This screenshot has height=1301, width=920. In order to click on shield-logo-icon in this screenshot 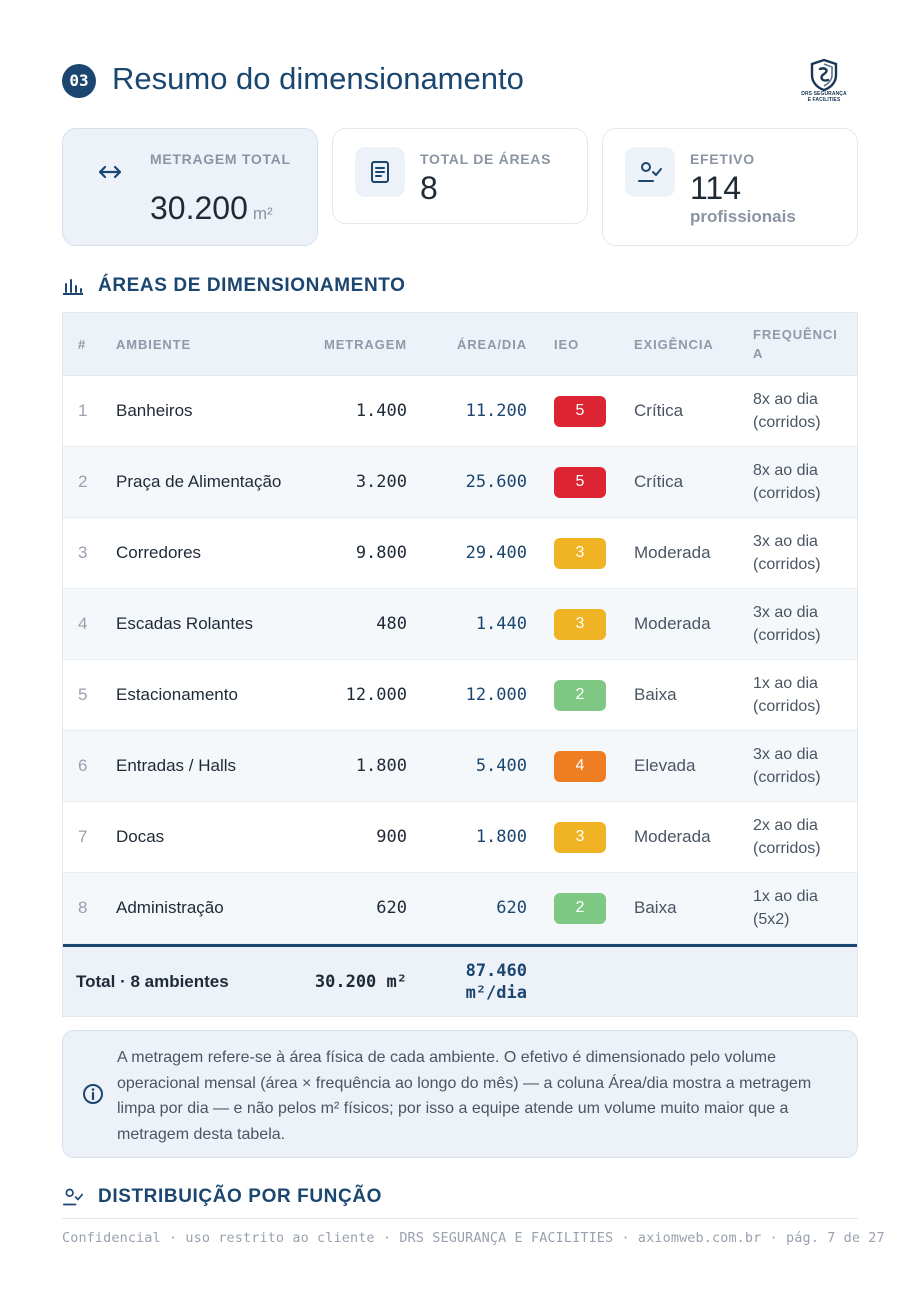, I will do `click(824, 75)`.